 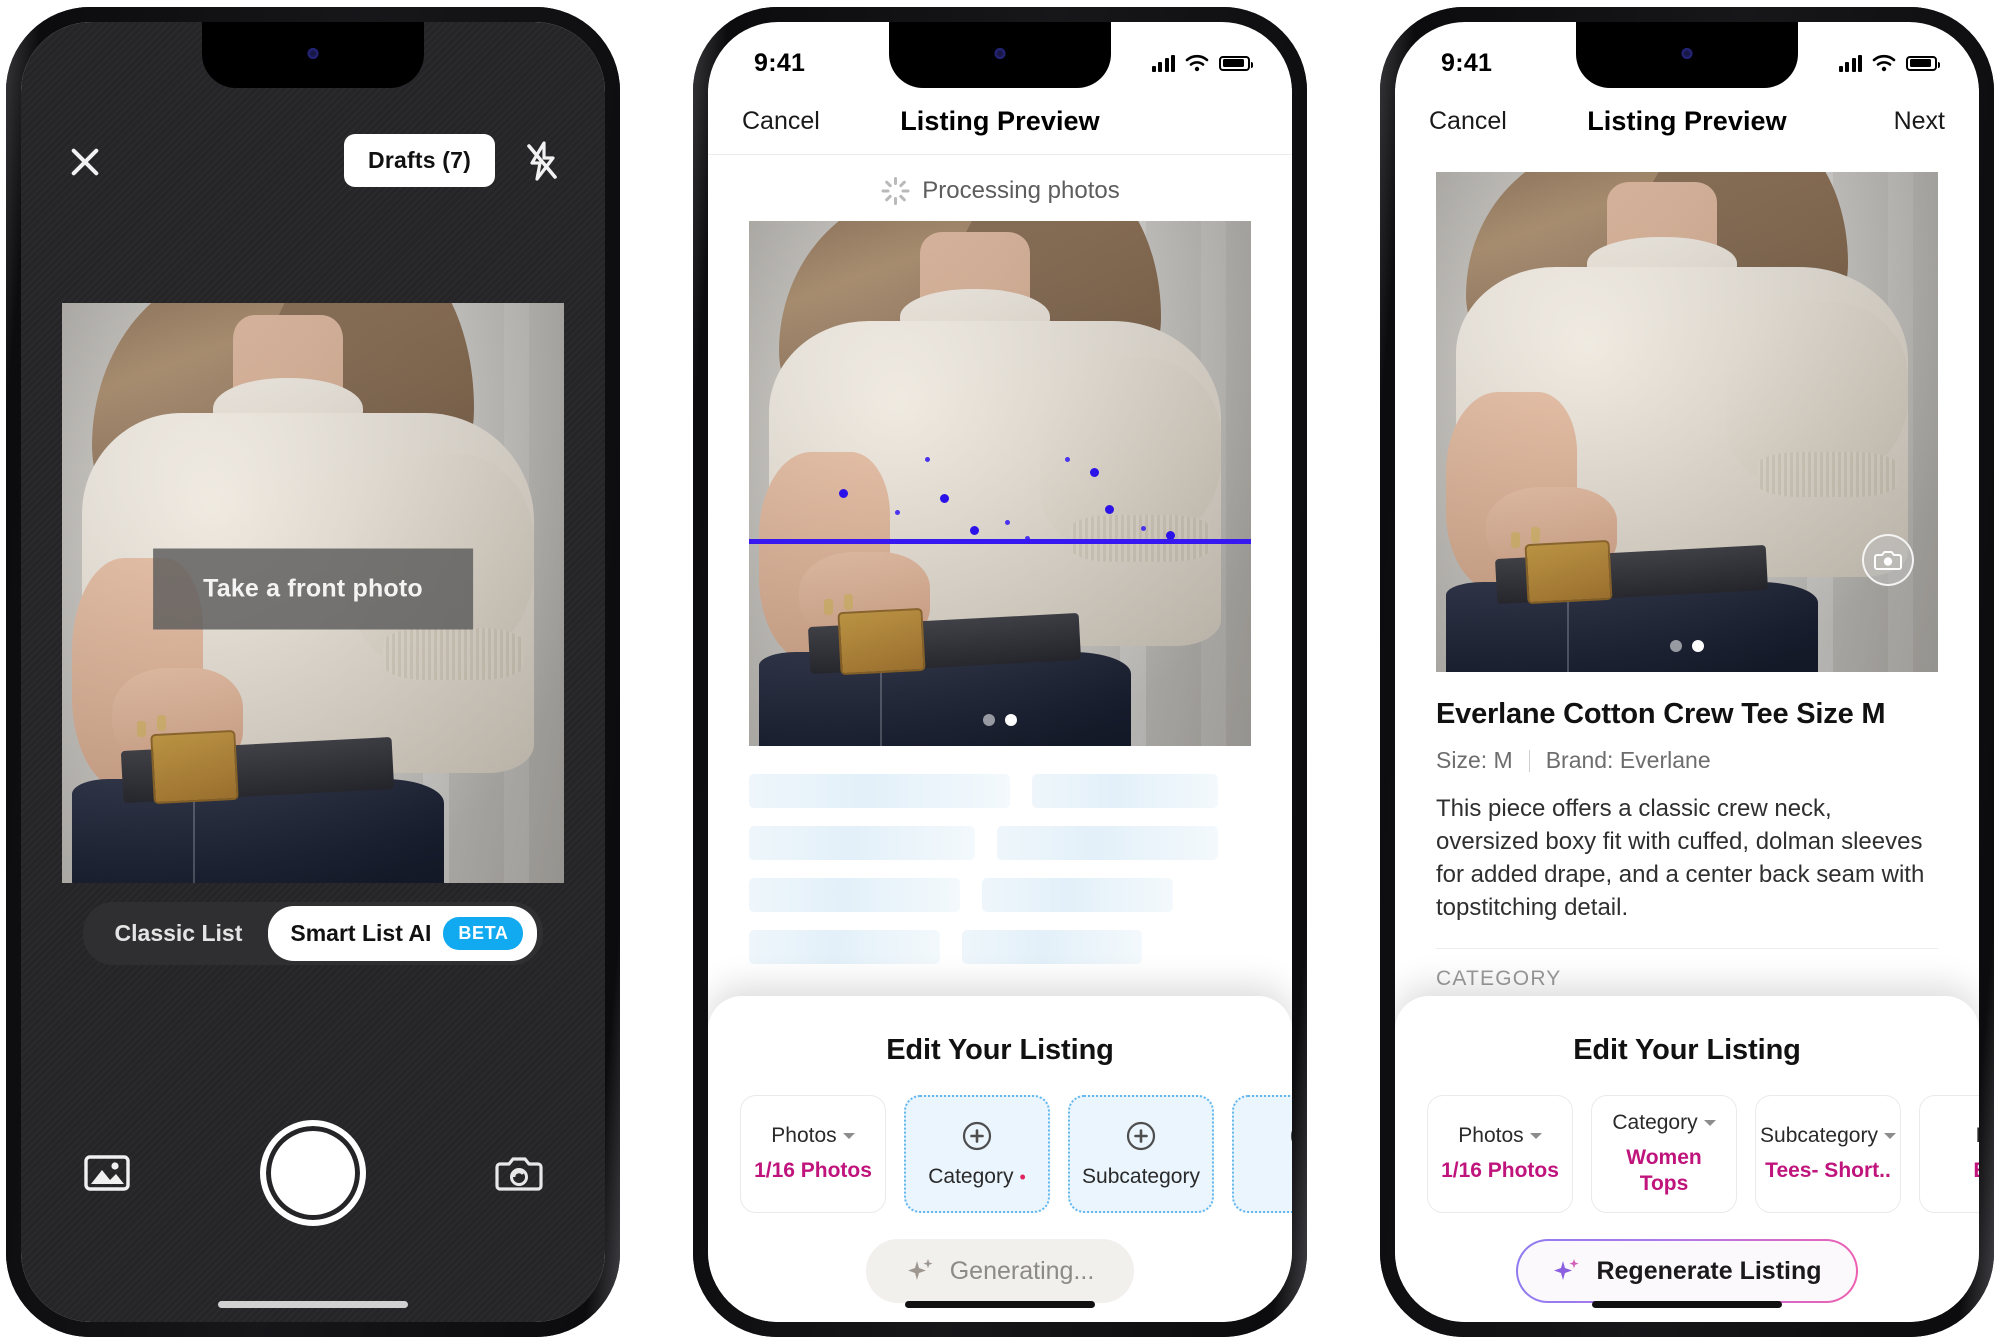 I want to click on mode-smart-list-ai: Smart List AI BETA, so click(x=403, y=933).